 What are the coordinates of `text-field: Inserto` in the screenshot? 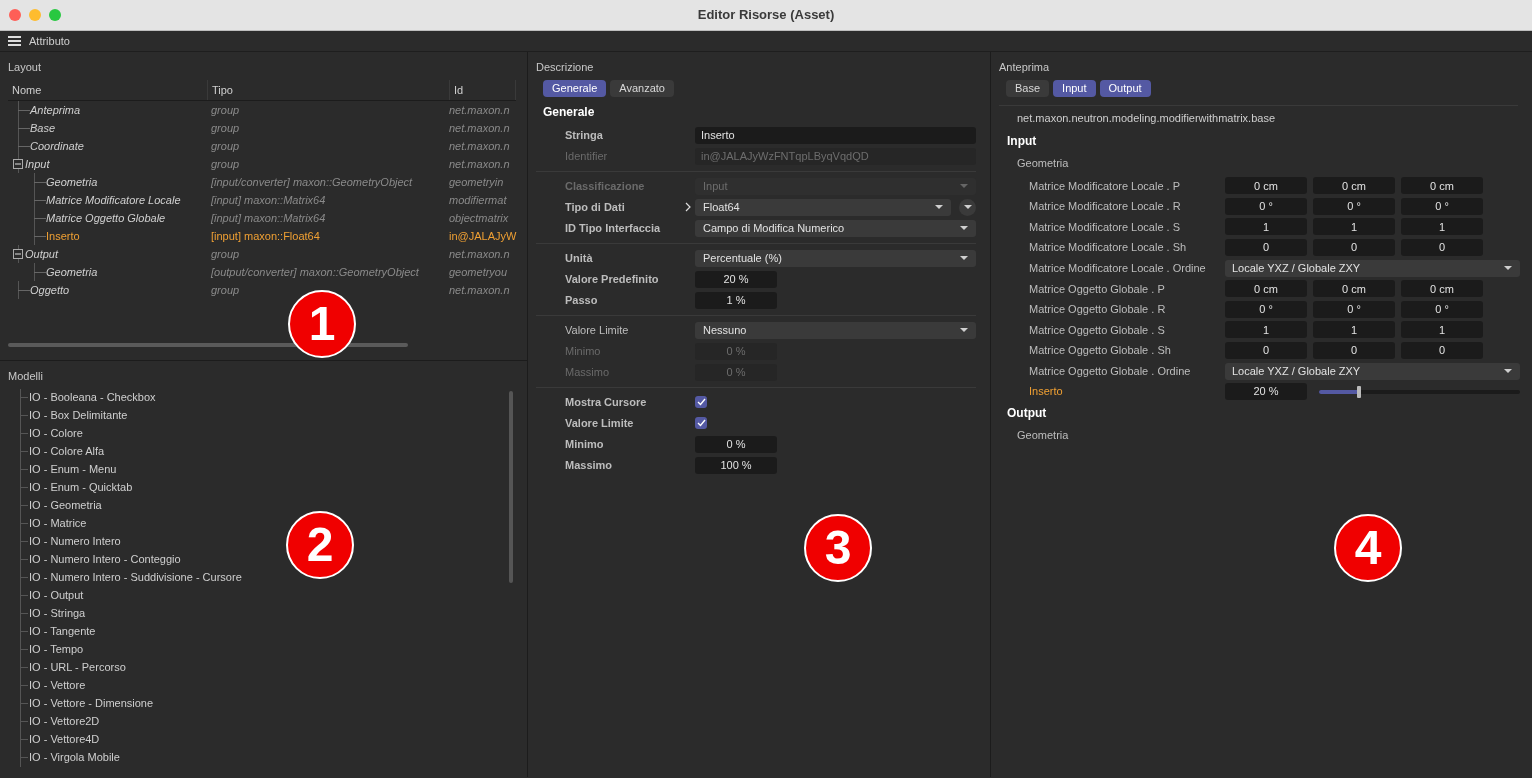 It's located at (835, 135).